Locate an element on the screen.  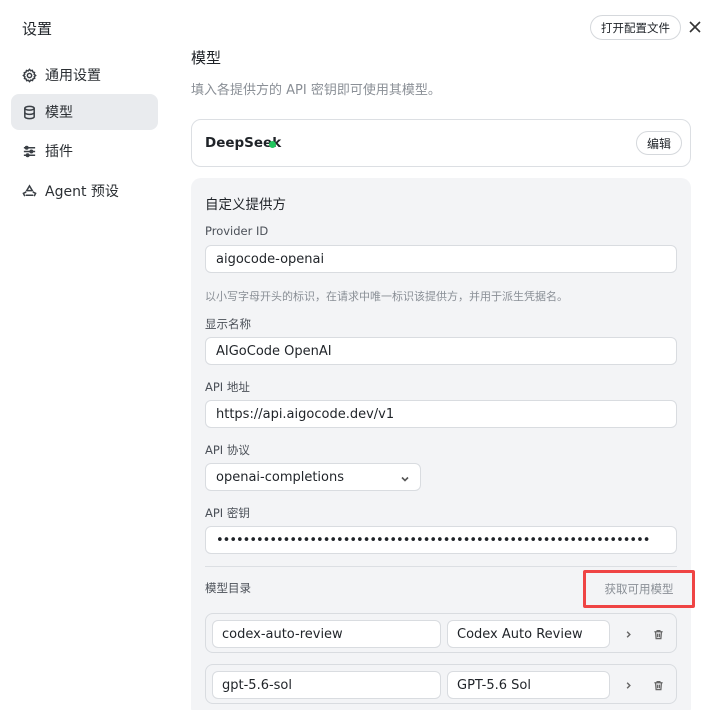
provider-id-input: aigocode-openai is located at coordinates (441, 259).